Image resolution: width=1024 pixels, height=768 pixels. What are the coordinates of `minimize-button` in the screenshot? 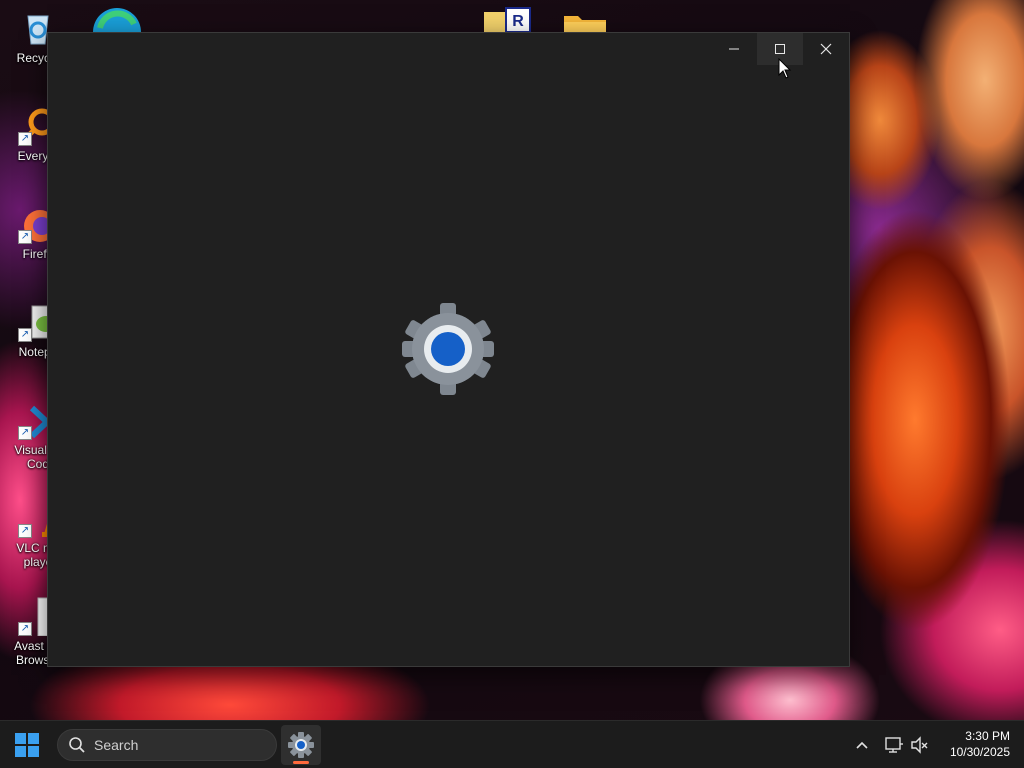 It's located at (734, 49).